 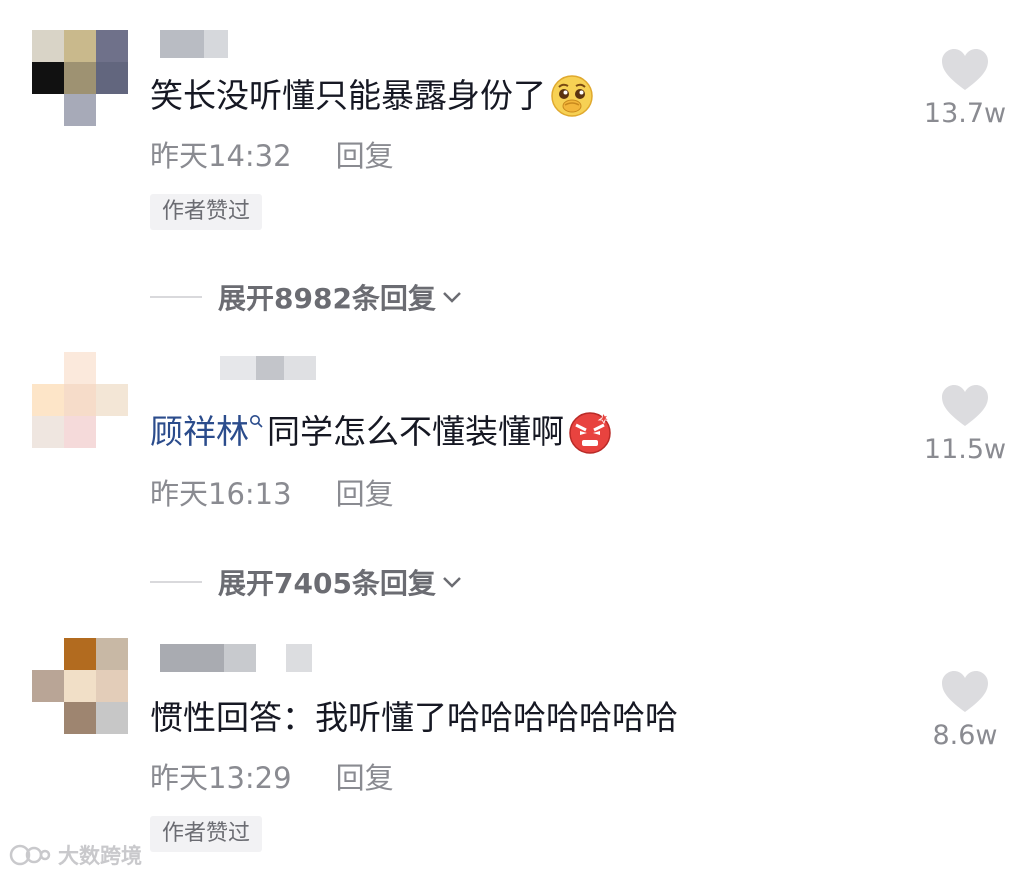 I want to click on comment-meta: 昨天16:13 回复, so click(x=272, y=494).